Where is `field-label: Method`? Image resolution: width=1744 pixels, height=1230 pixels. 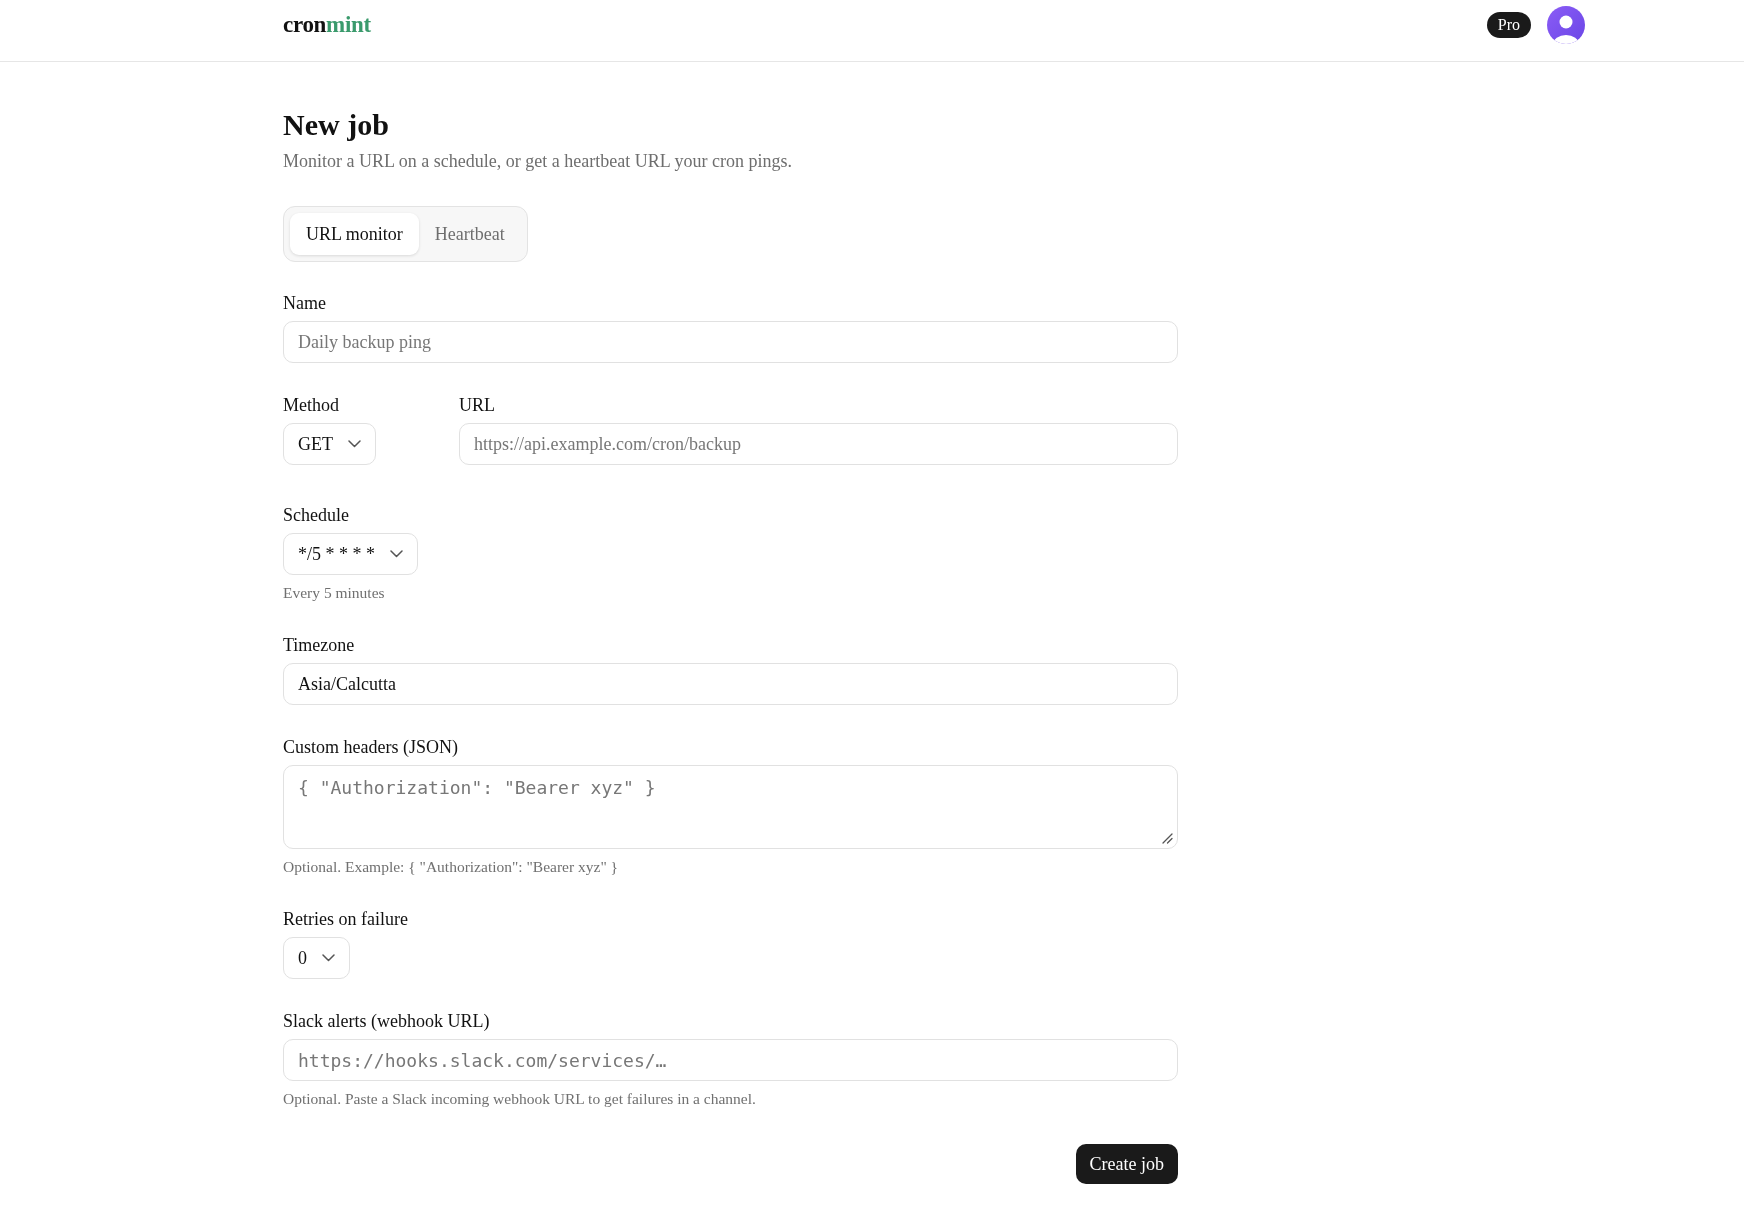
field-label: Method is located at coordinates (311, 405).